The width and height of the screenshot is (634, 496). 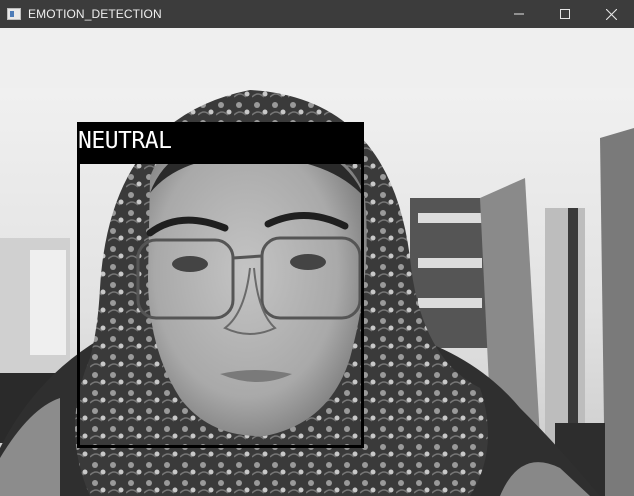 I want to click on maximize-icon, so click(x=565, y=14).